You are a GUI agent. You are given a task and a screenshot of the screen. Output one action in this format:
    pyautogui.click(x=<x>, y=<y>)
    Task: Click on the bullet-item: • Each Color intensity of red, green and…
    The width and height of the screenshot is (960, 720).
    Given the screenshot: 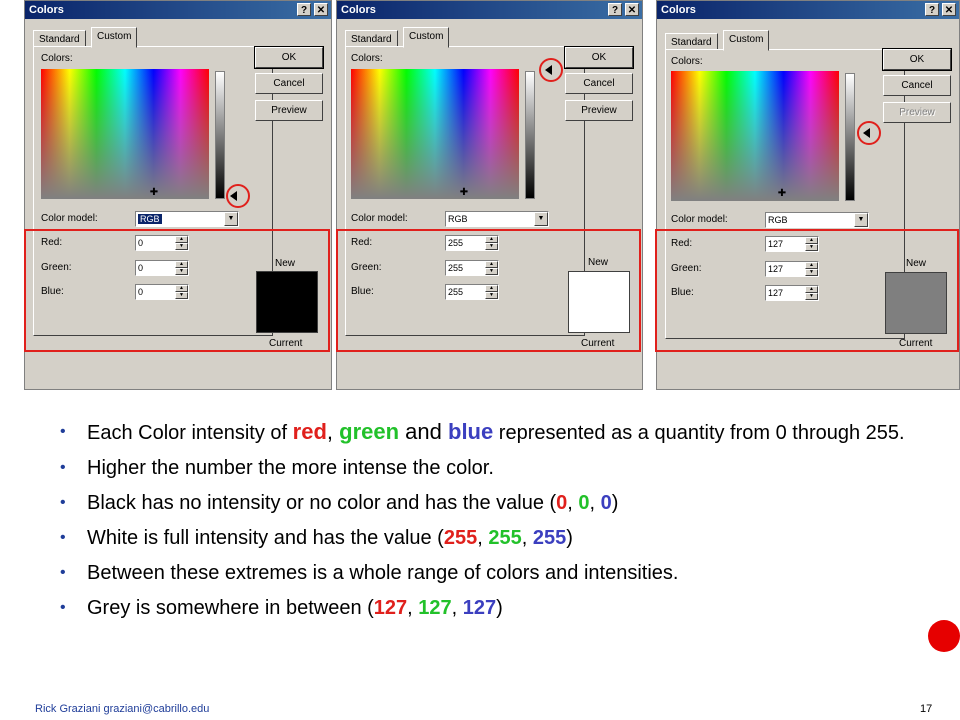 What is the action you would take?
    pyautogui.click(x=482, y=432)
    